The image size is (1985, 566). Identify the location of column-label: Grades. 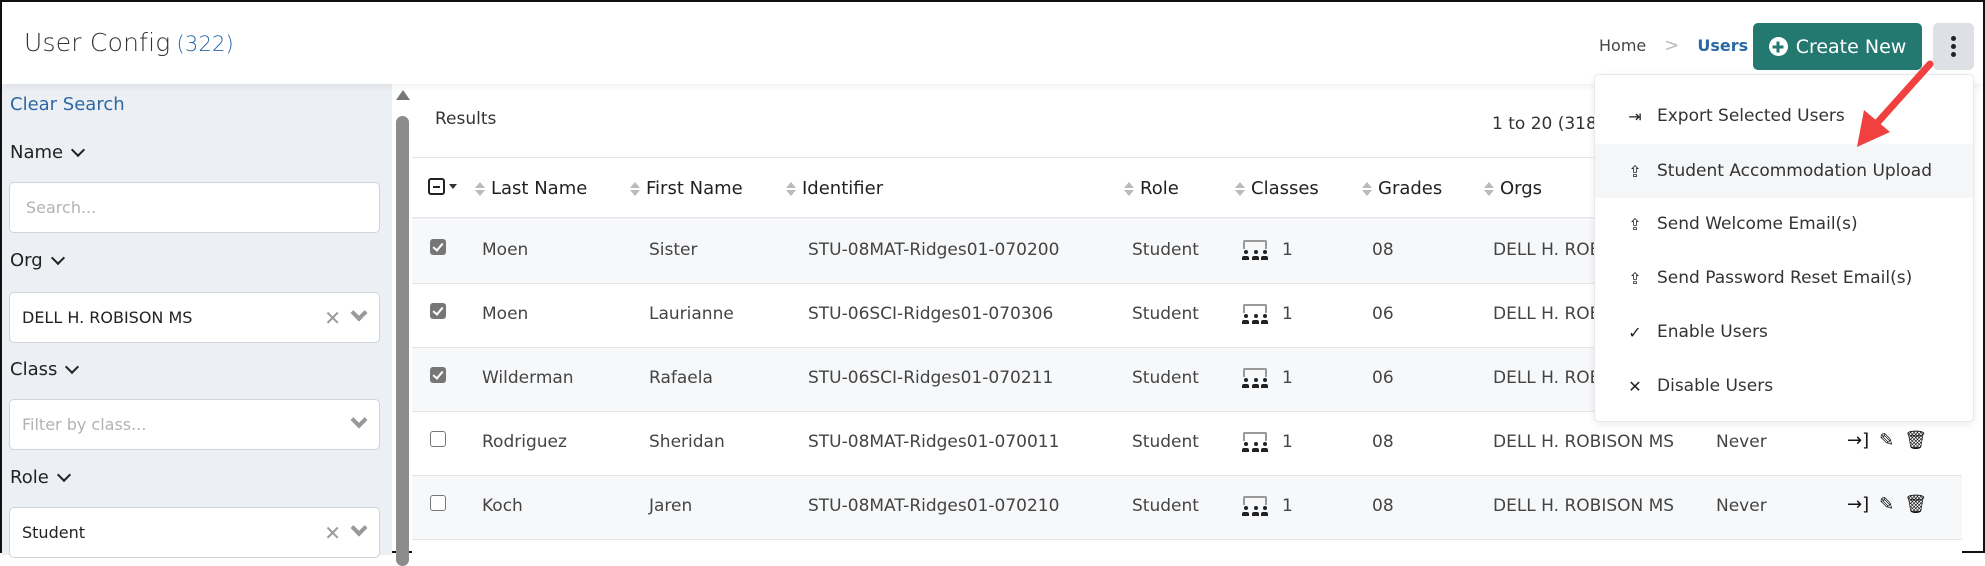
(1410, 188).